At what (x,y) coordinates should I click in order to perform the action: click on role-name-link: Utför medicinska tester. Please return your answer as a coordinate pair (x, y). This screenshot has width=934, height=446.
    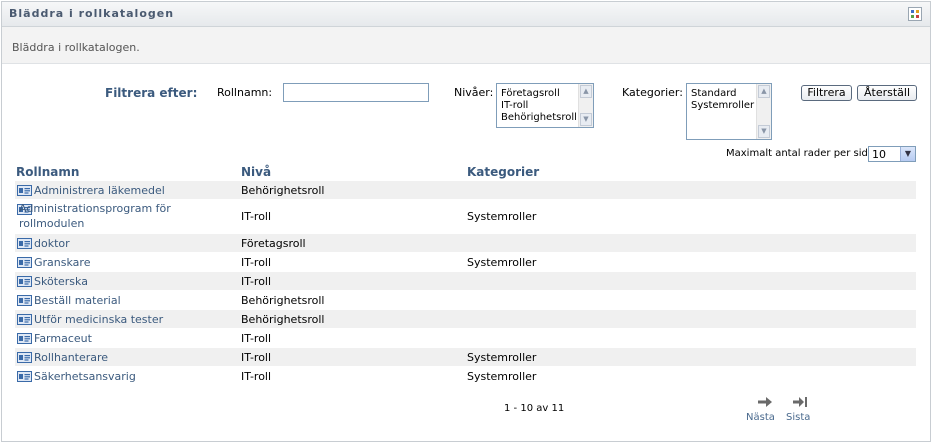
    Looking at the image, I should click on (98, 319).